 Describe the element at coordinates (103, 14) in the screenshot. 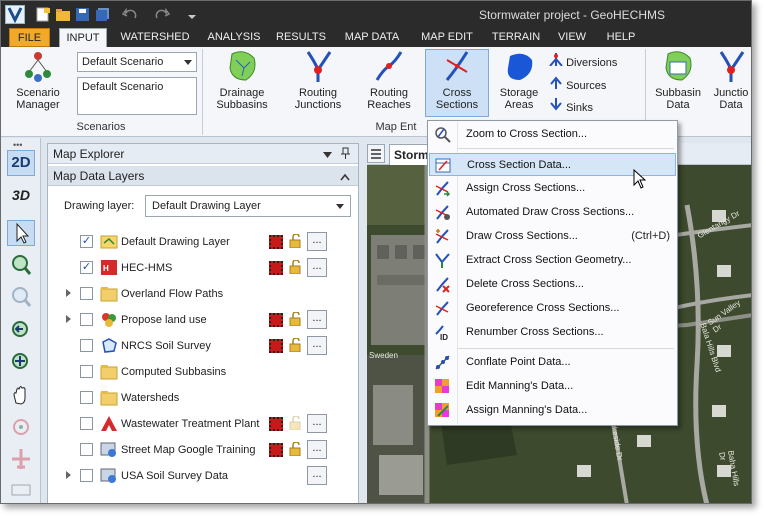

I see `save-all-icon` at that location.